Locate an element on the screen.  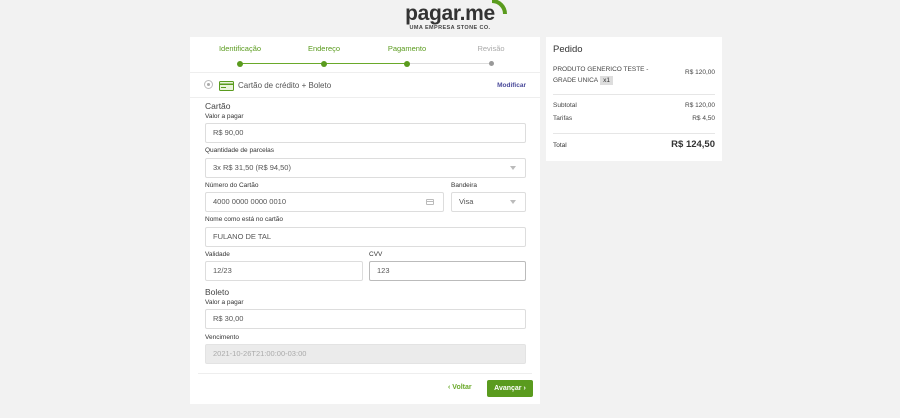
expiry-input: 12/23 is located at coordinates (284, 271).